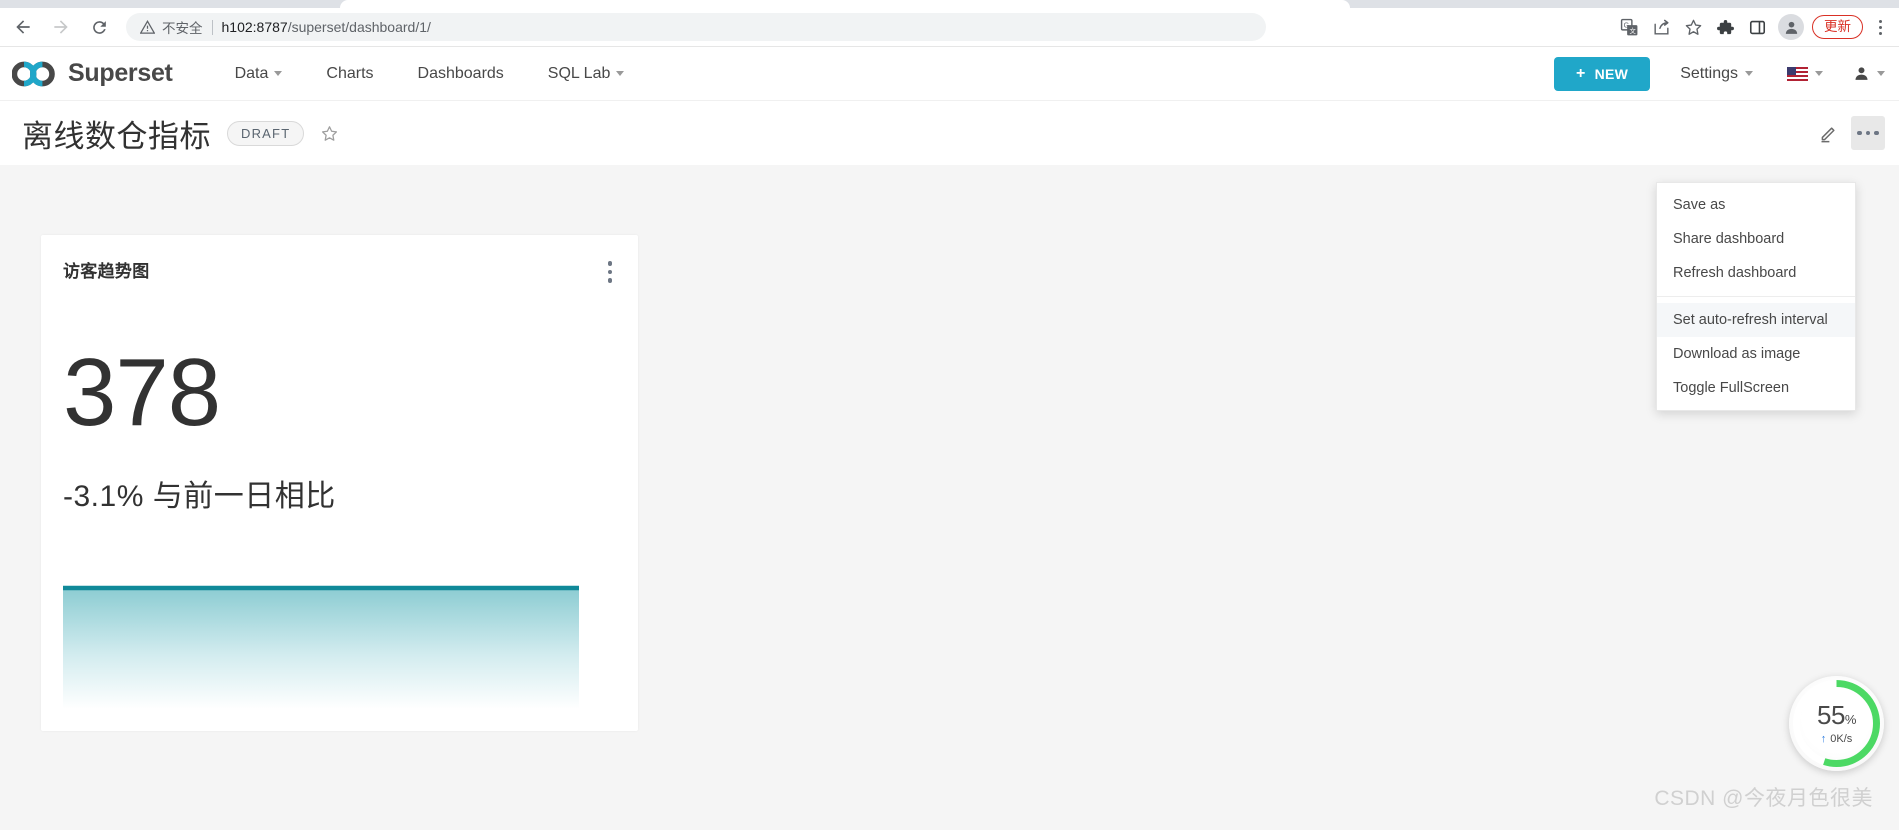 The image size is (1899, 830). What do you see at coordinates (1823, 739) in the screenshot?
I see `up-arrow-icon: ↑` at bounding box center [1823, 739].